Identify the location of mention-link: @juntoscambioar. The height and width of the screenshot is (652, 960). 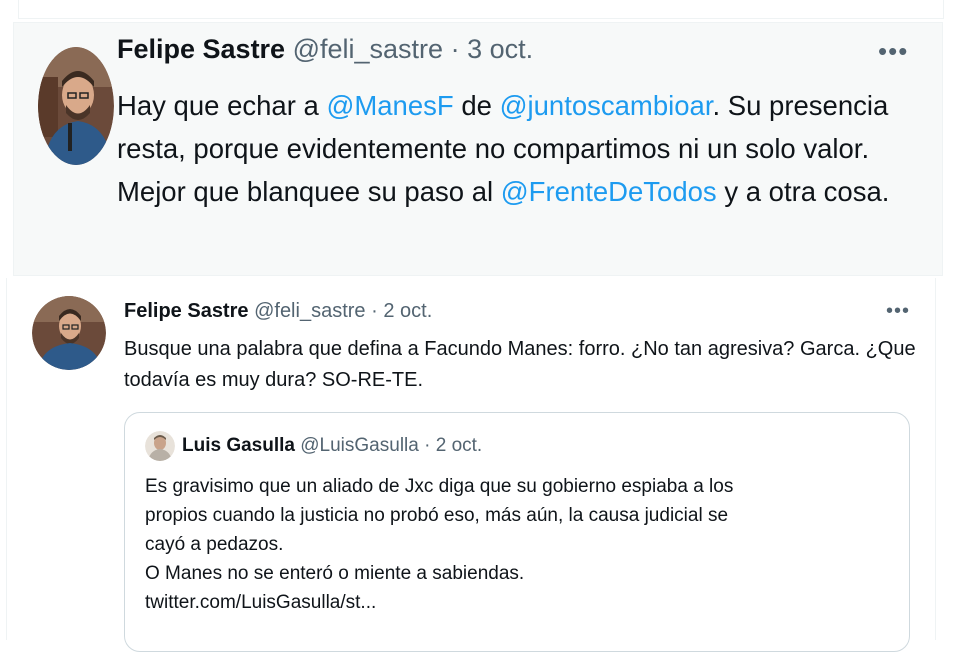
(606, 105).